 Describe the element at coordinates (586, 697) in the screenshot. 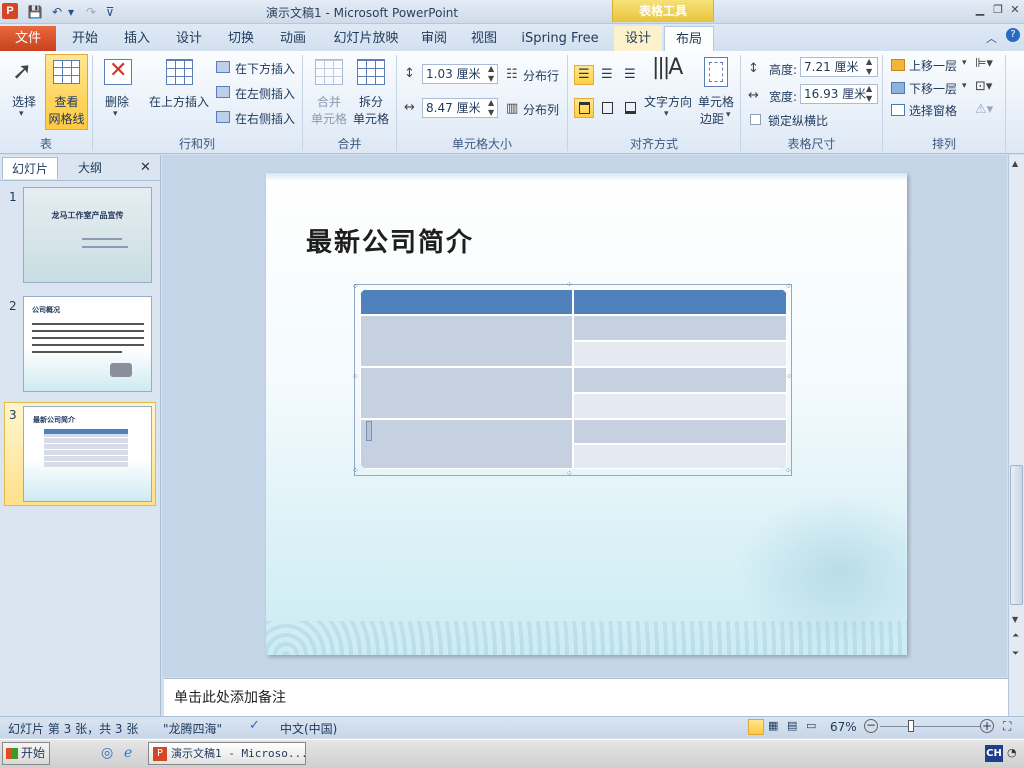

I see `notes-pane: 单击此处添加备注` at that location.